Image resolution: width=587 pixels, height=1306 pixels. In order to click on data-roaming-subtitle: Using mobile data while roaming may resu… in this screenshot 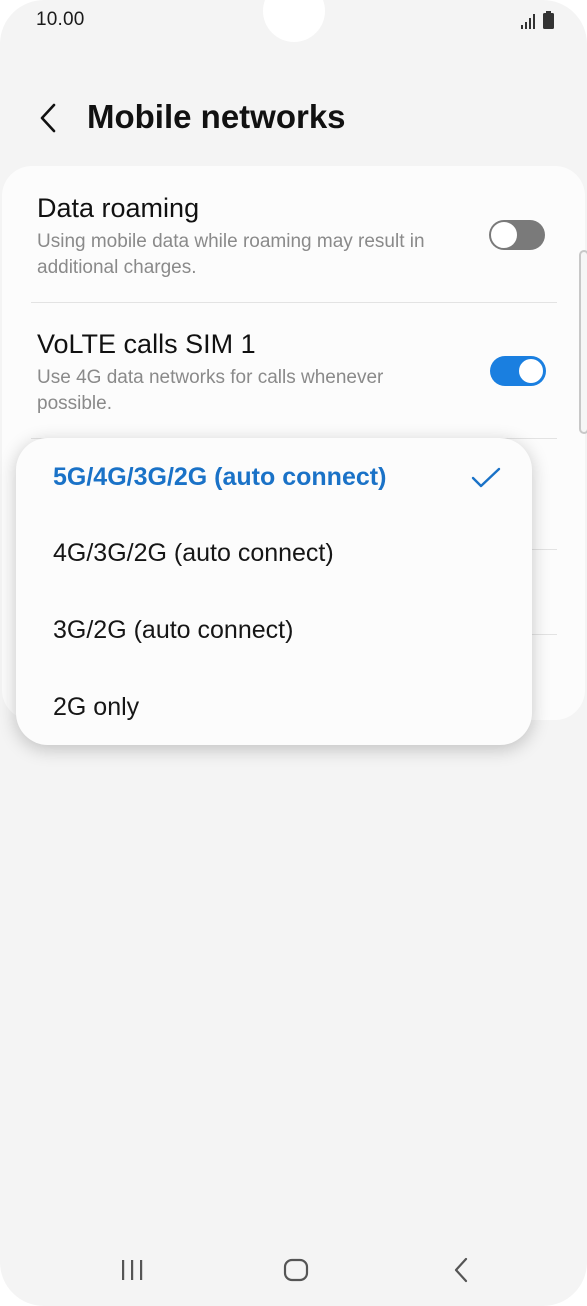, I will do `click(231, 254)`.